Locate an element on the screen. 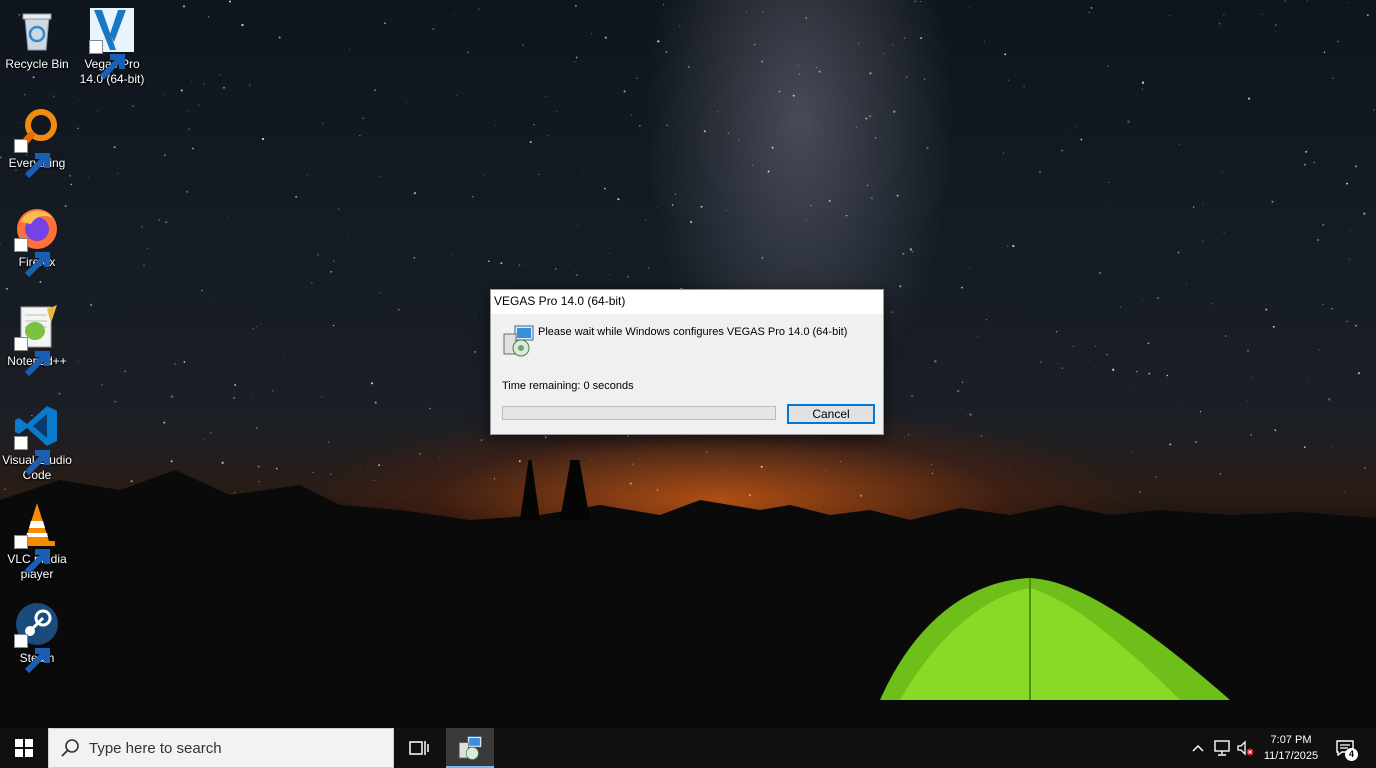 This screenshot has height=768, width=1376. taskbar-app-installer is located at coordinates (470, 748).